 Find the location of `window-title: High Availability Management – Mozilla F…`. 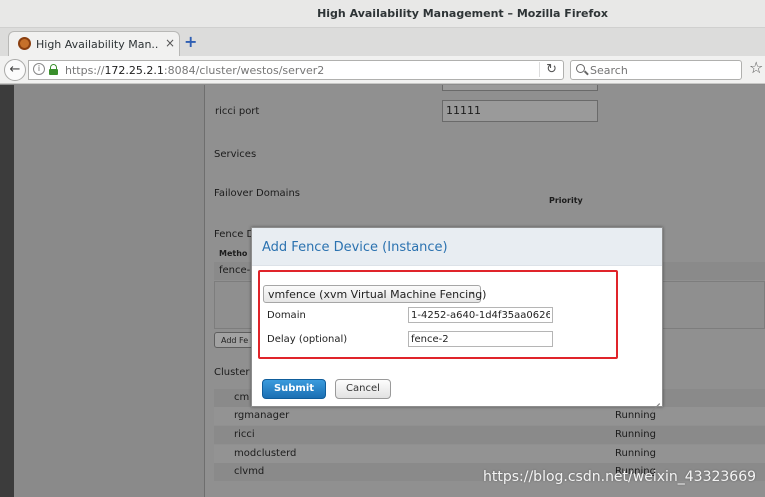

window-title: High Availability Management – Mozilla F… is located at coordinates (462, 13).